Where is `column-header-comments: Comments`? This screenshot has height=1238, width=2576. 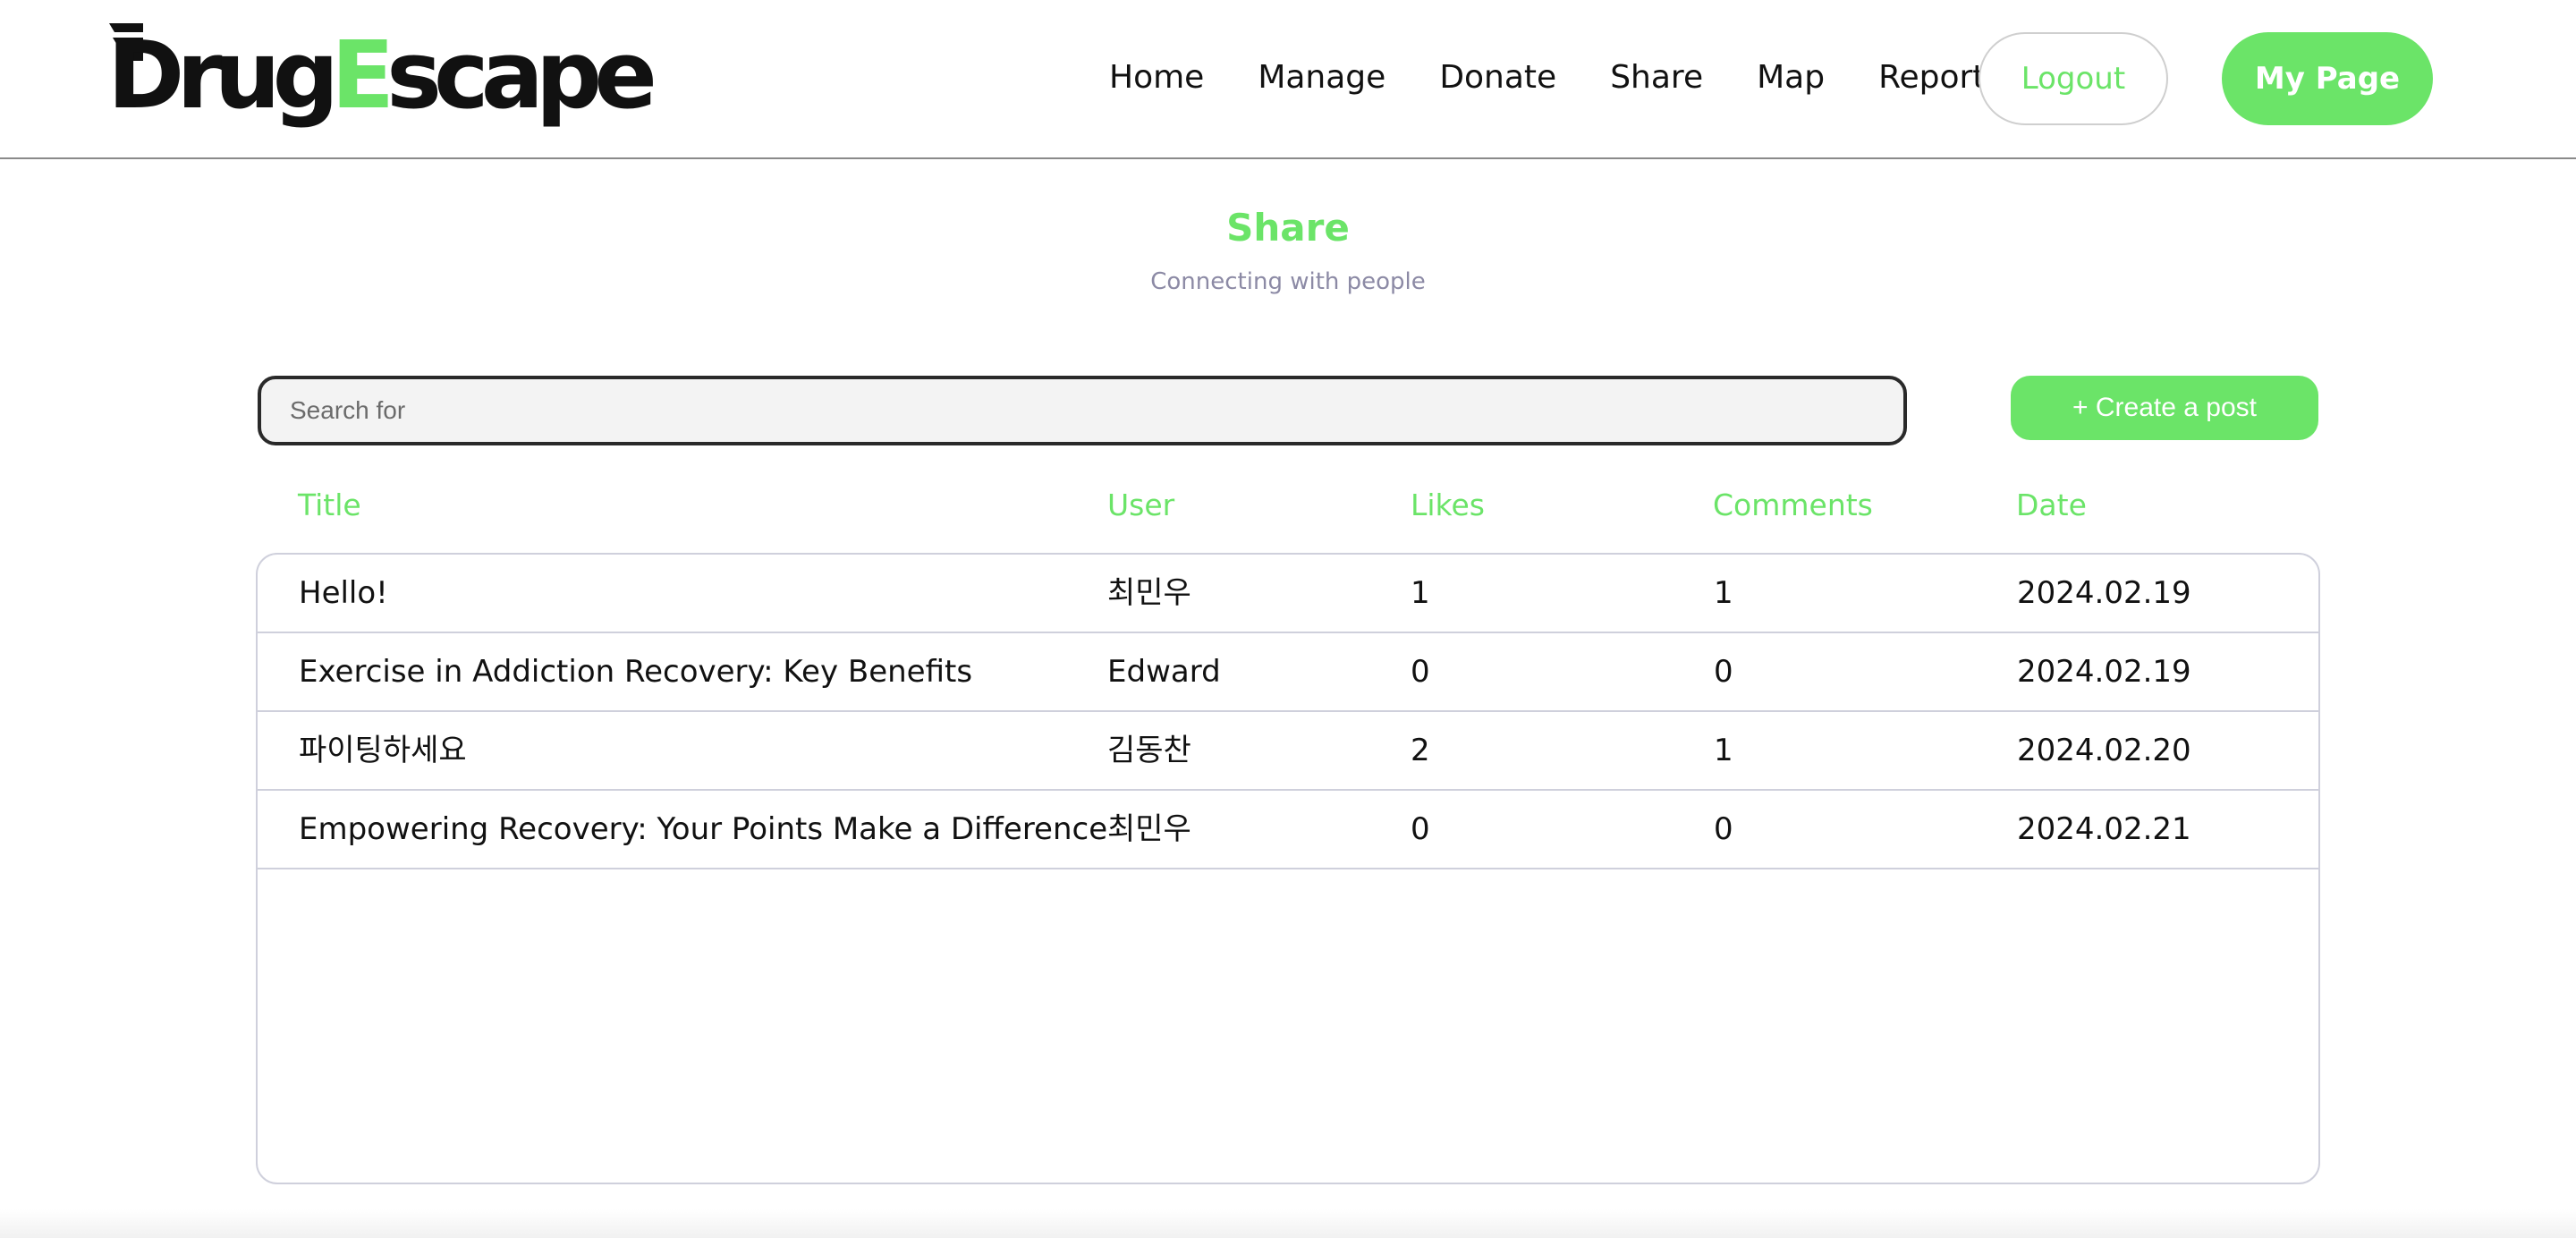
column-header-comments: Comments is located at coordinates (1793, 505).